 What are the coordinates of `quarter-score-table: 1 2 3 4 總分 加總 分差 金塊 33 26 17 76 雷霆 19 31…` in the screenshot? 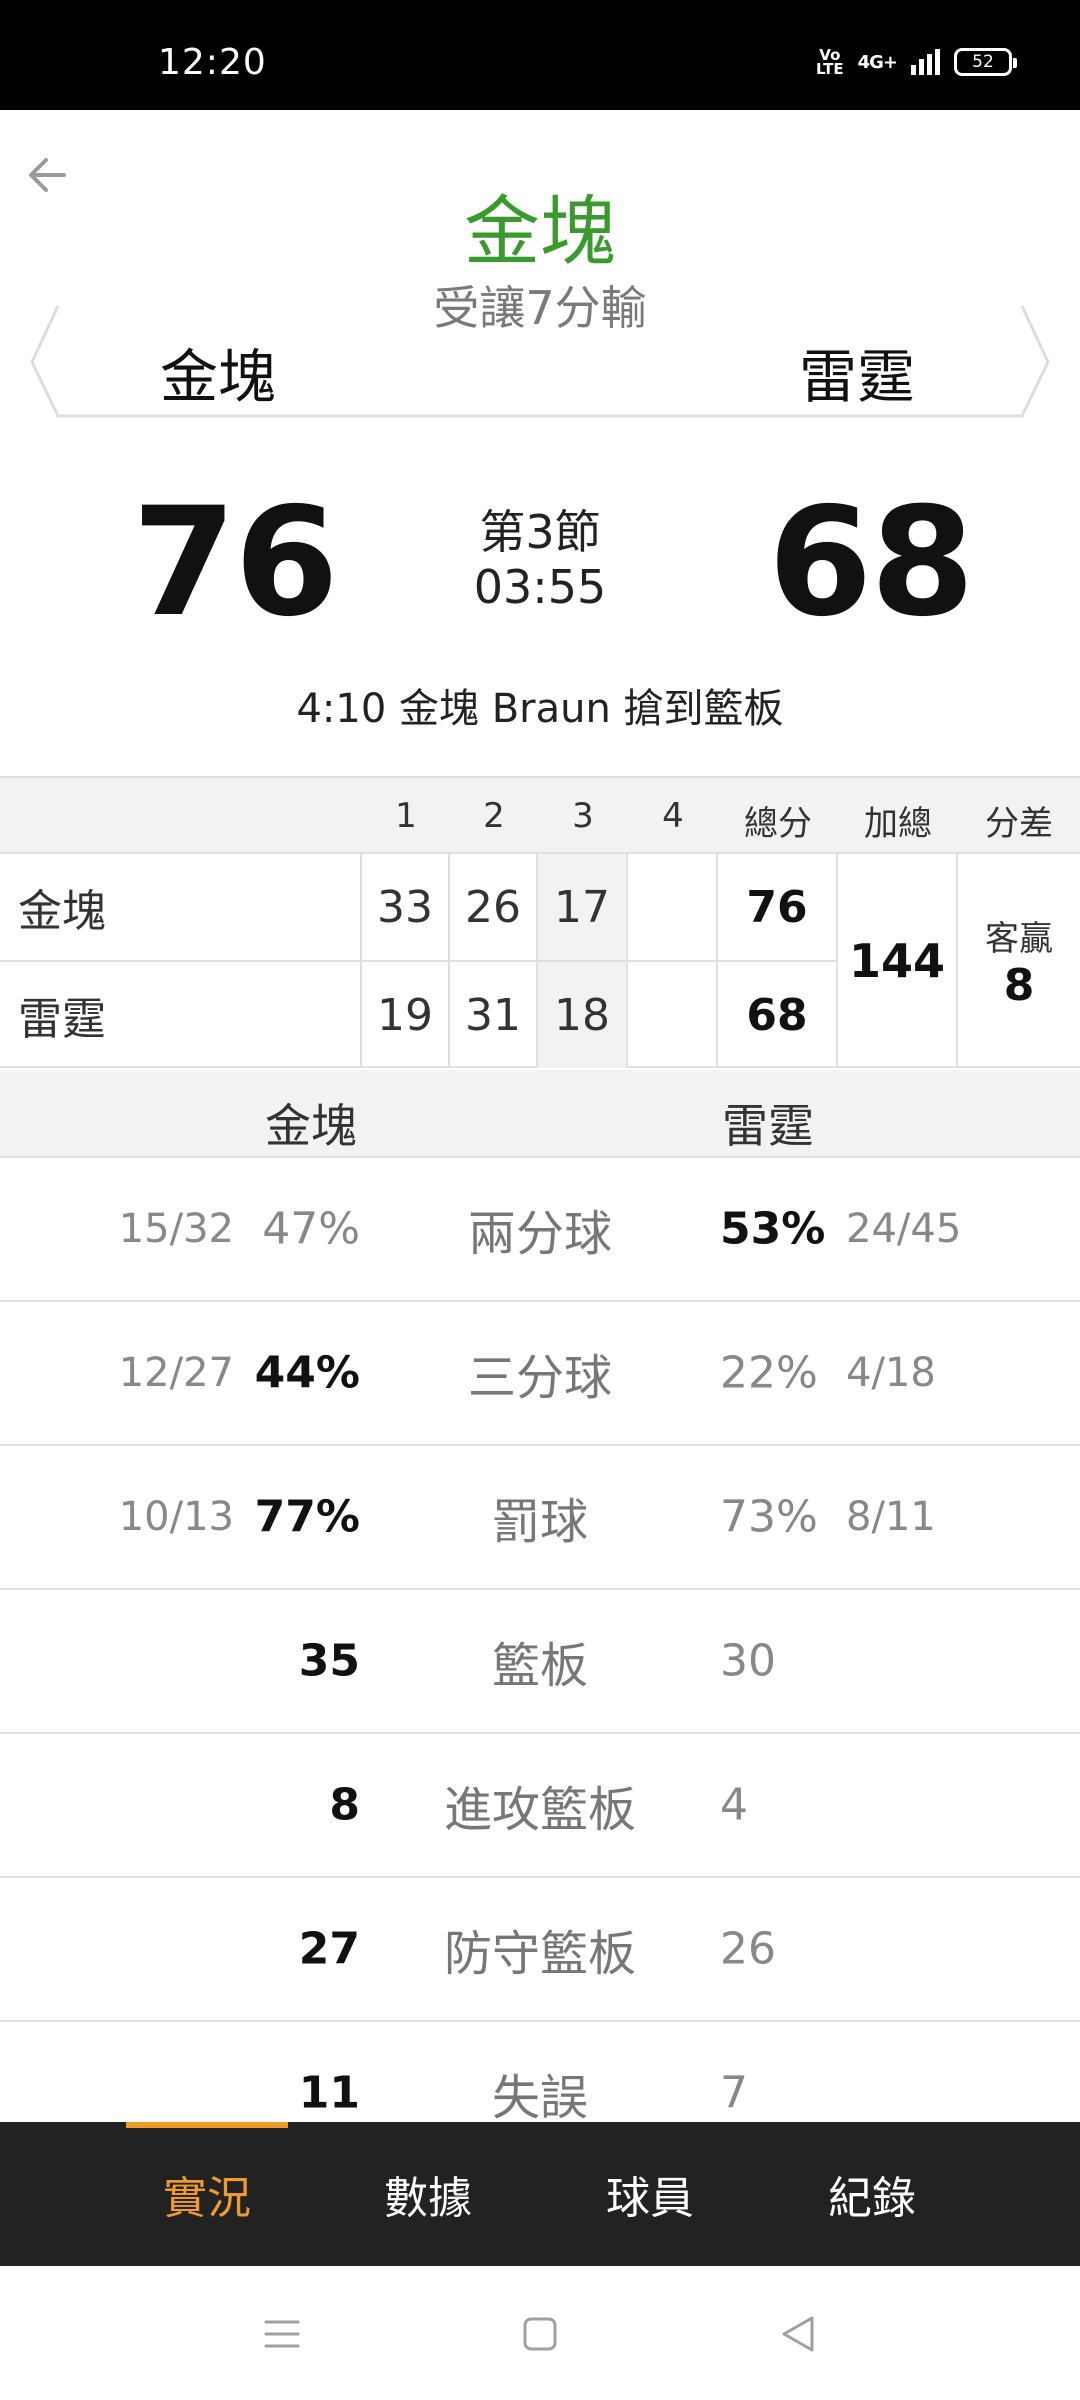 It's located at (540, 922).